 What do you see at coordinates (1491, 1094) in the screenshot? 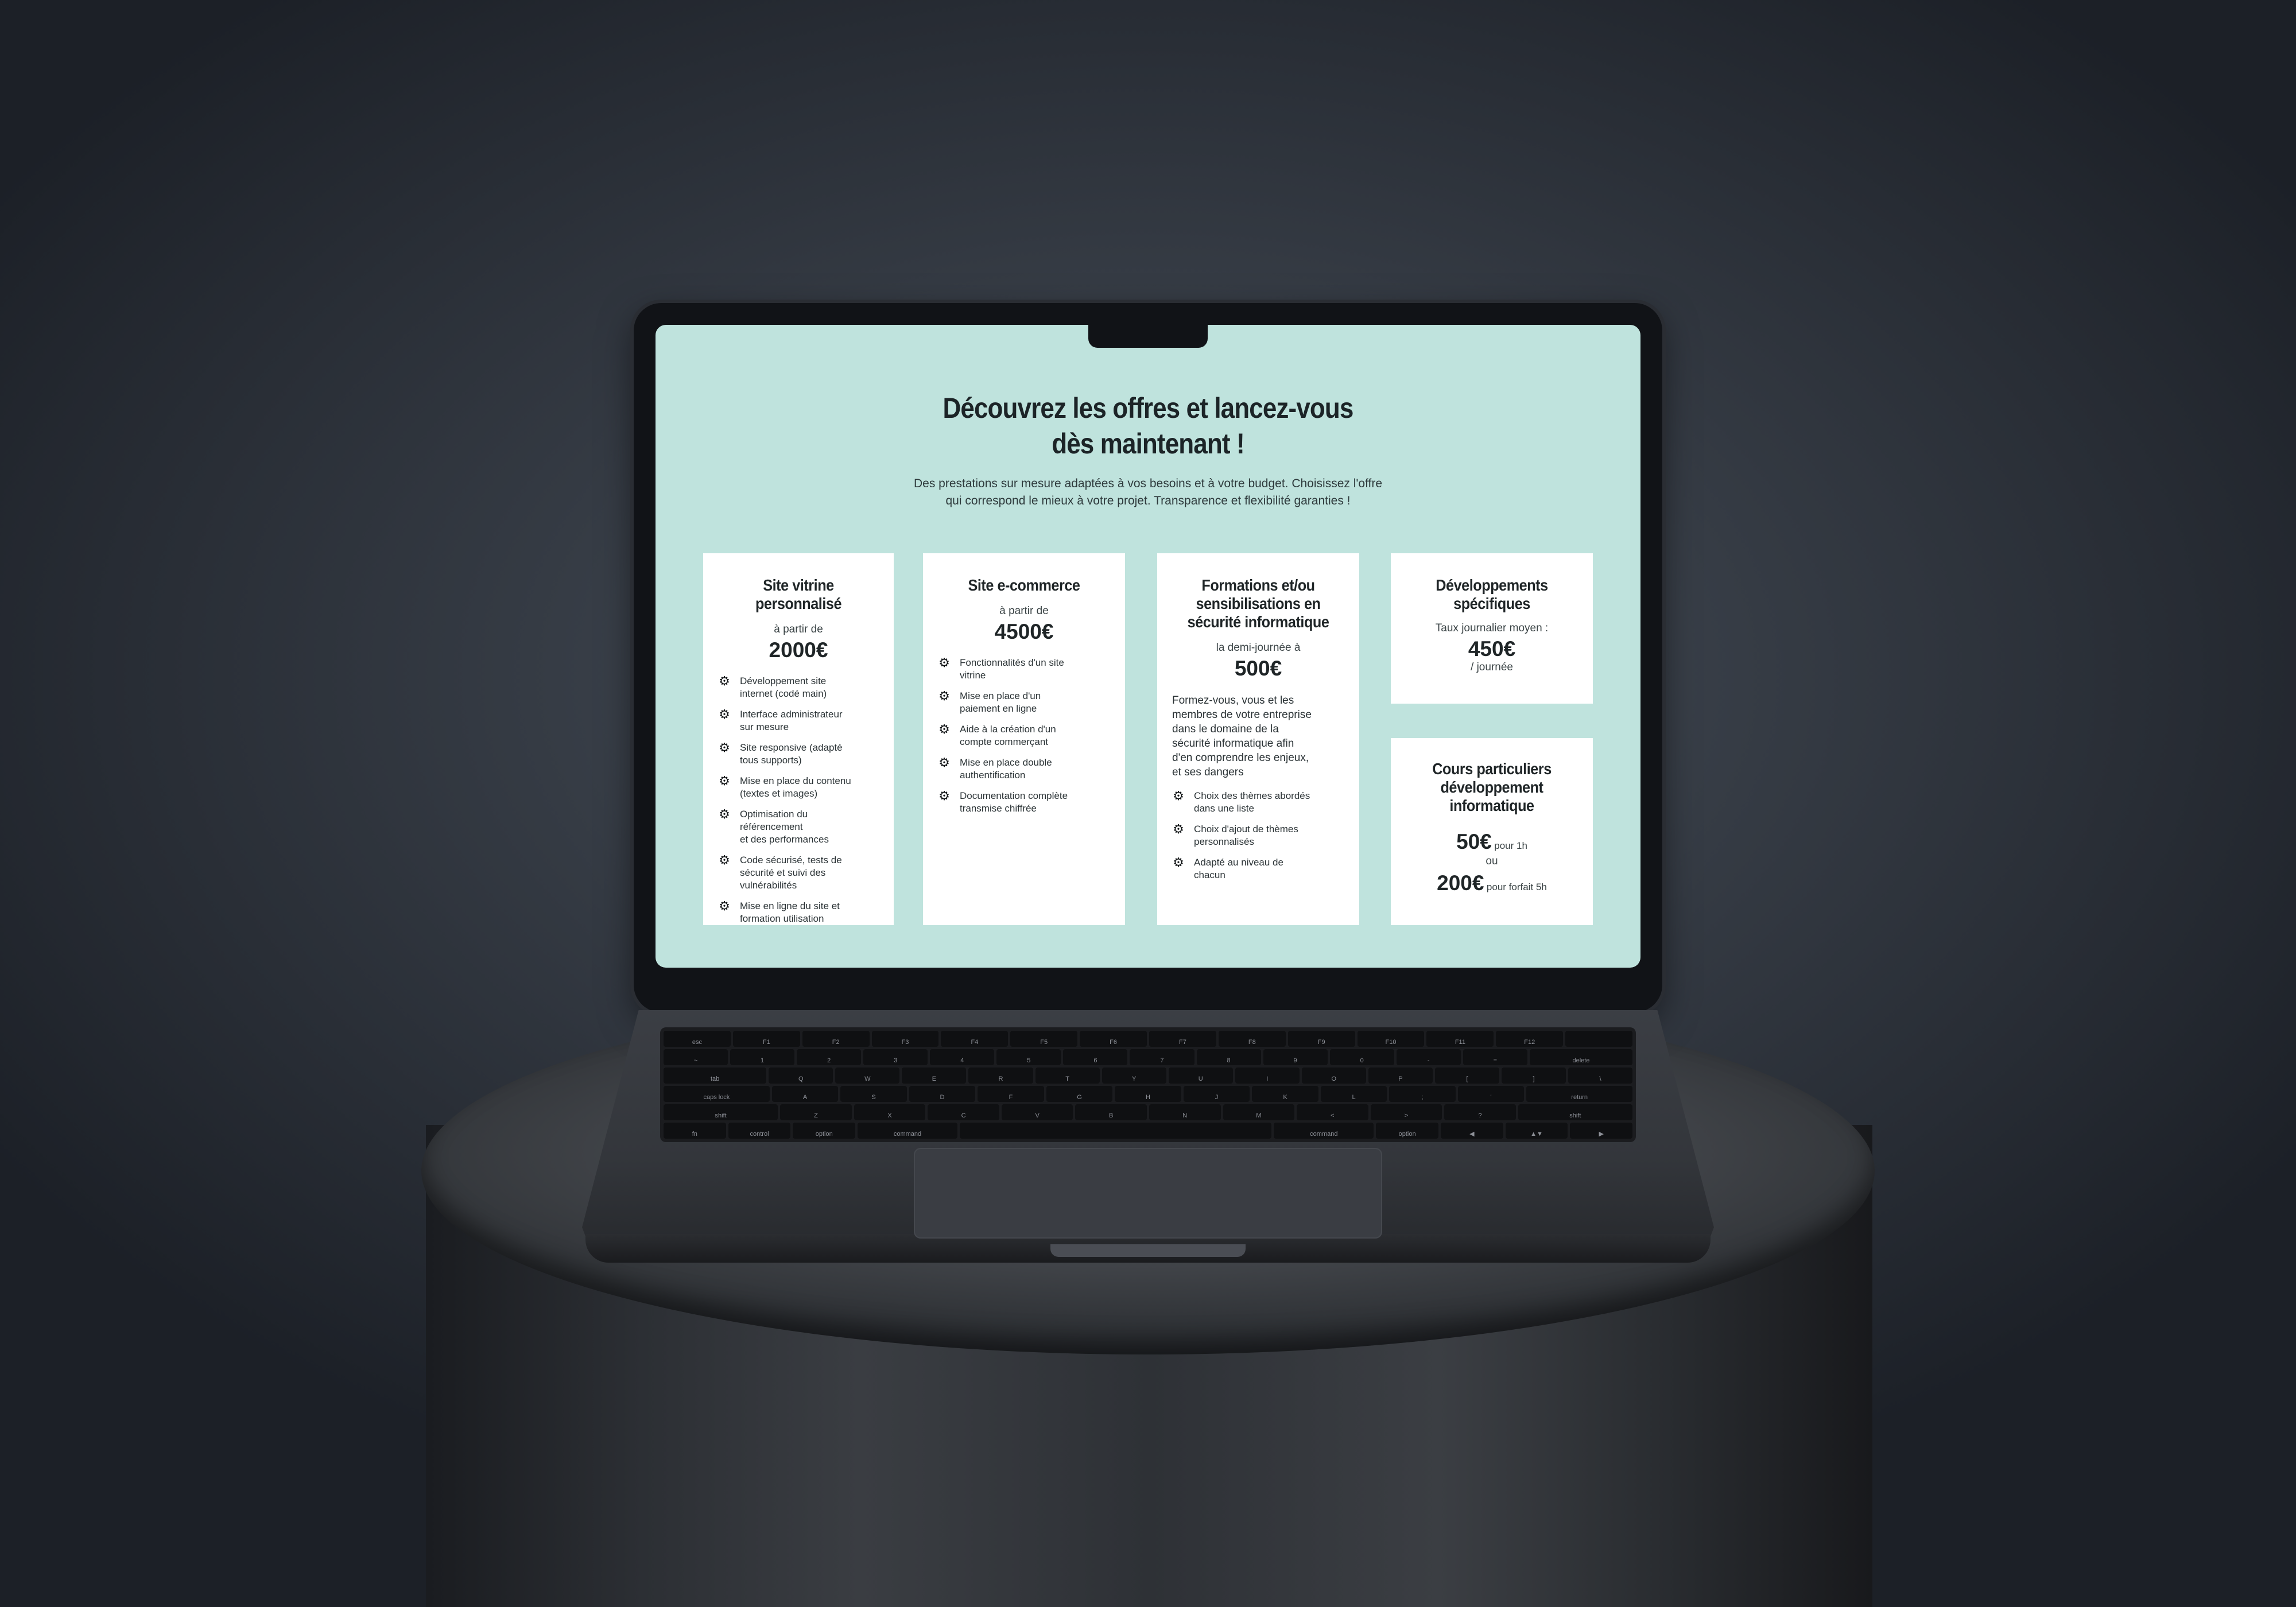
I see `keyboard-key: '` at bounding box center [1491, 1094].